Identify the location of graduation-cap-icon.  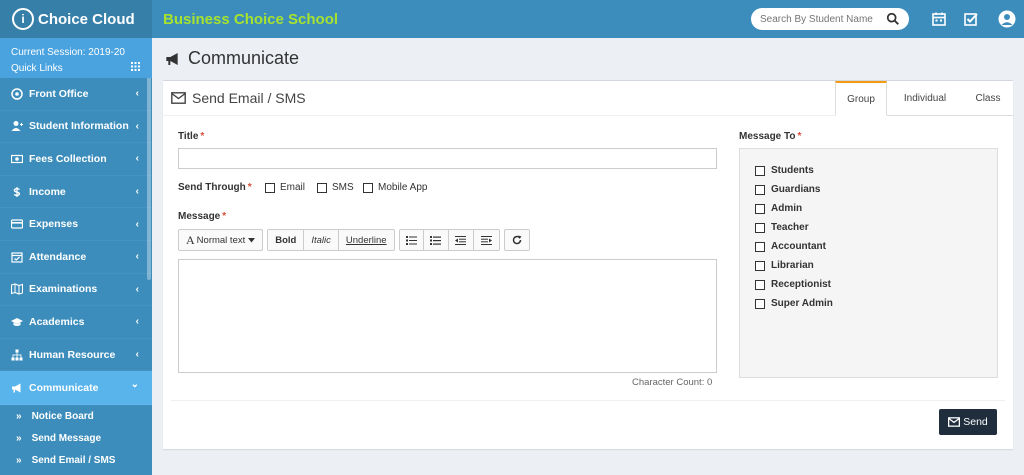
(17, 321).